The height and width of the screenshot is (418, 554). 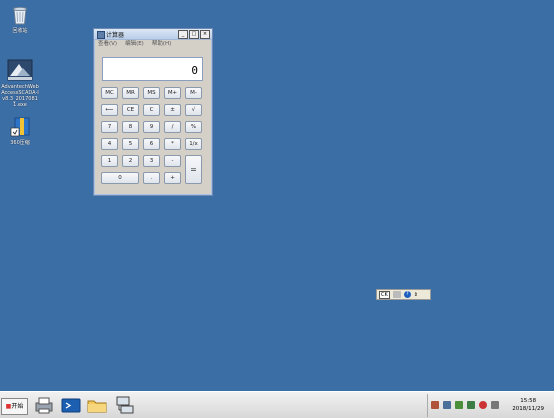 What do you see at coordinates (130, 110) in the screenshot?
I see `key-ce: CE` at bounding box center [130, 110].